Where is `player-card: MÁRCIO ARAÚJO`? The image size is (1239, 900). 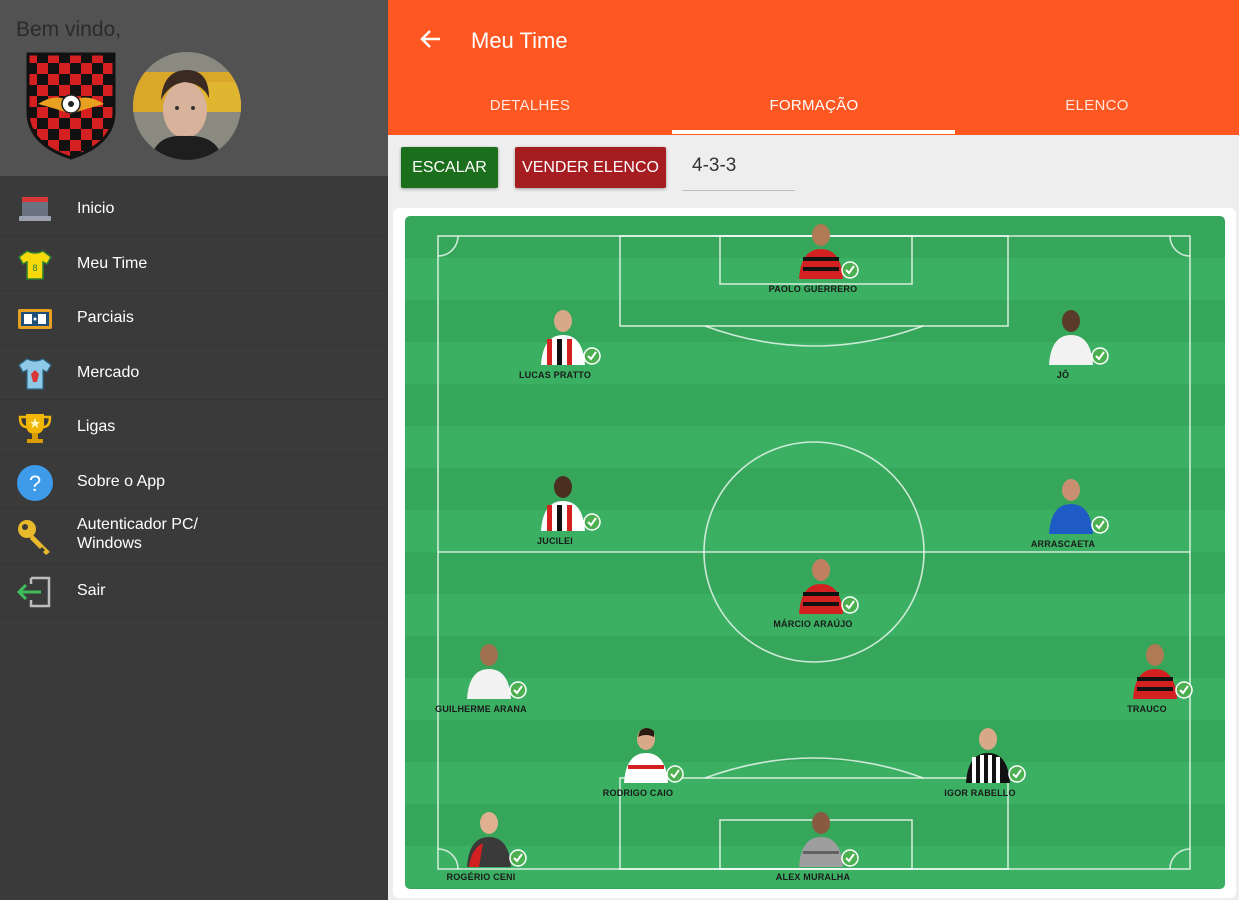 player-card: MÁRCIO ARAÚJO is located at coordinates (813, 596).